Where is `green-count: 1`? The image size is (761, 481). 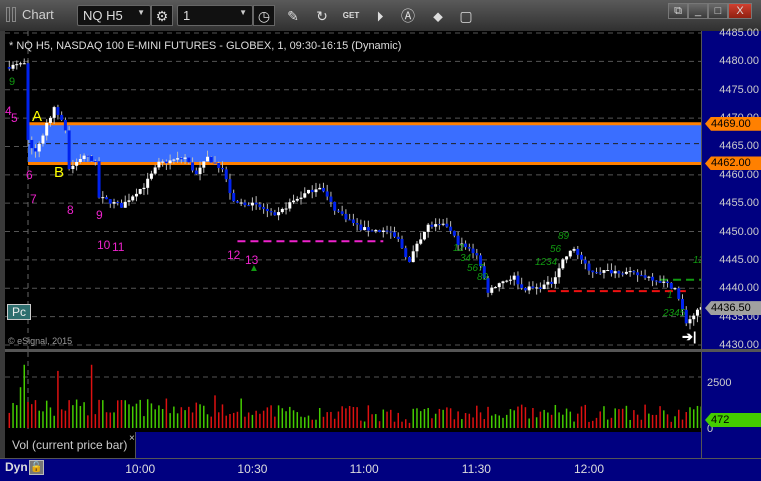
green-count: 1 is located at coordinates (670, 295).